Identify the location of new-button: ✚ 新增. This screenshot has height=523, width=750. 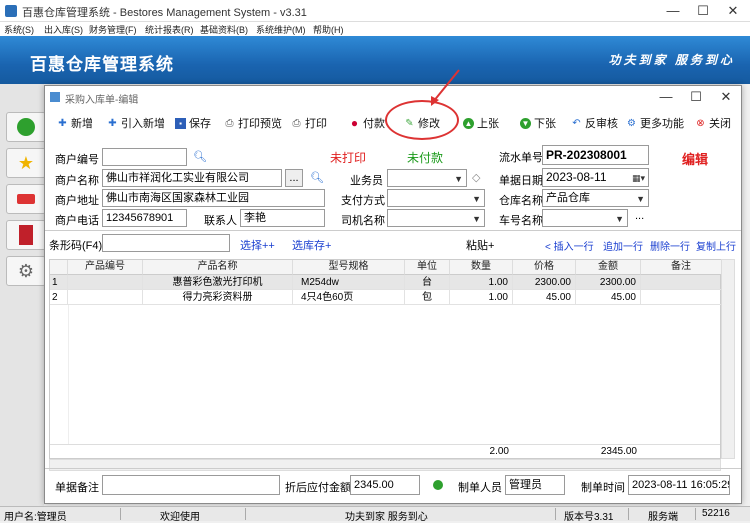
(75, 123).